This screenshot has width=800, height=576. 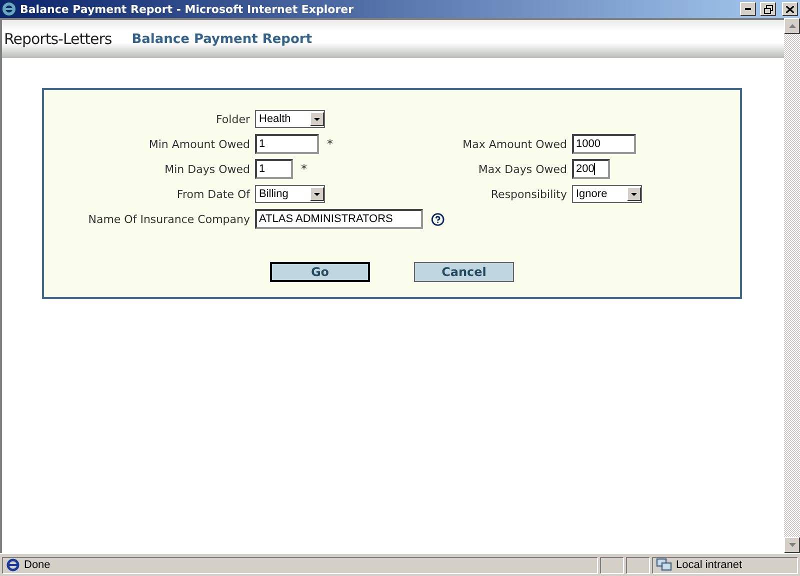 I want to click on restore-button, so click(x=768, y=9).